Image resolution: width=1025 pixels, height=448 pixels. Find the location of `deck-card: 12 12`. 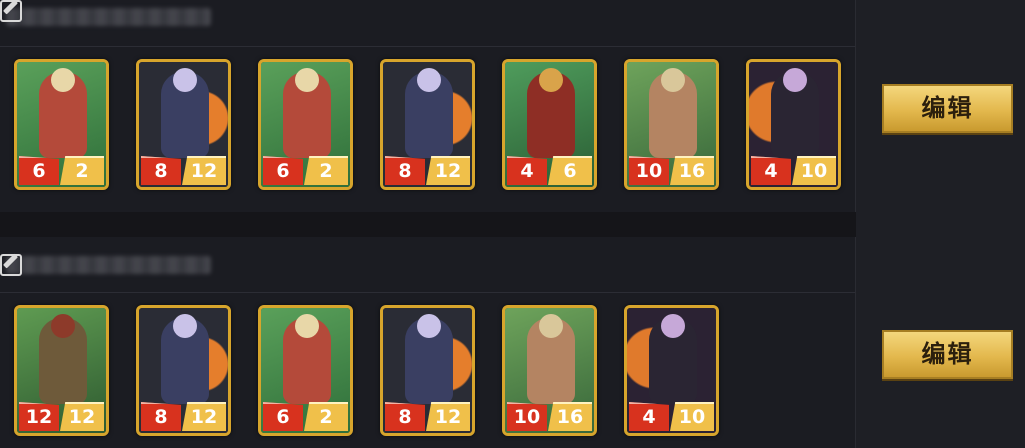

deck-card: 12 12 is located at coordinates (61, 370).